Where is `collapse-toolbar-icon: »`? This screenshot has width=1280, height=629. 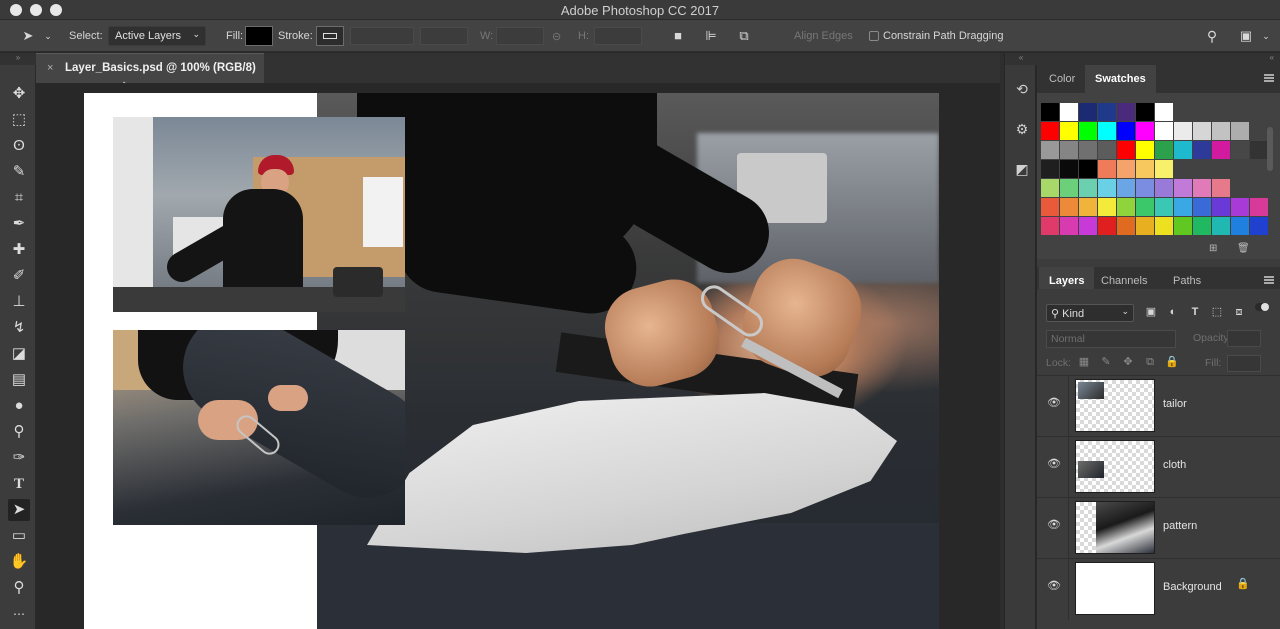
collapse-toolbar-icon: » is located at coordinates (18, 59).